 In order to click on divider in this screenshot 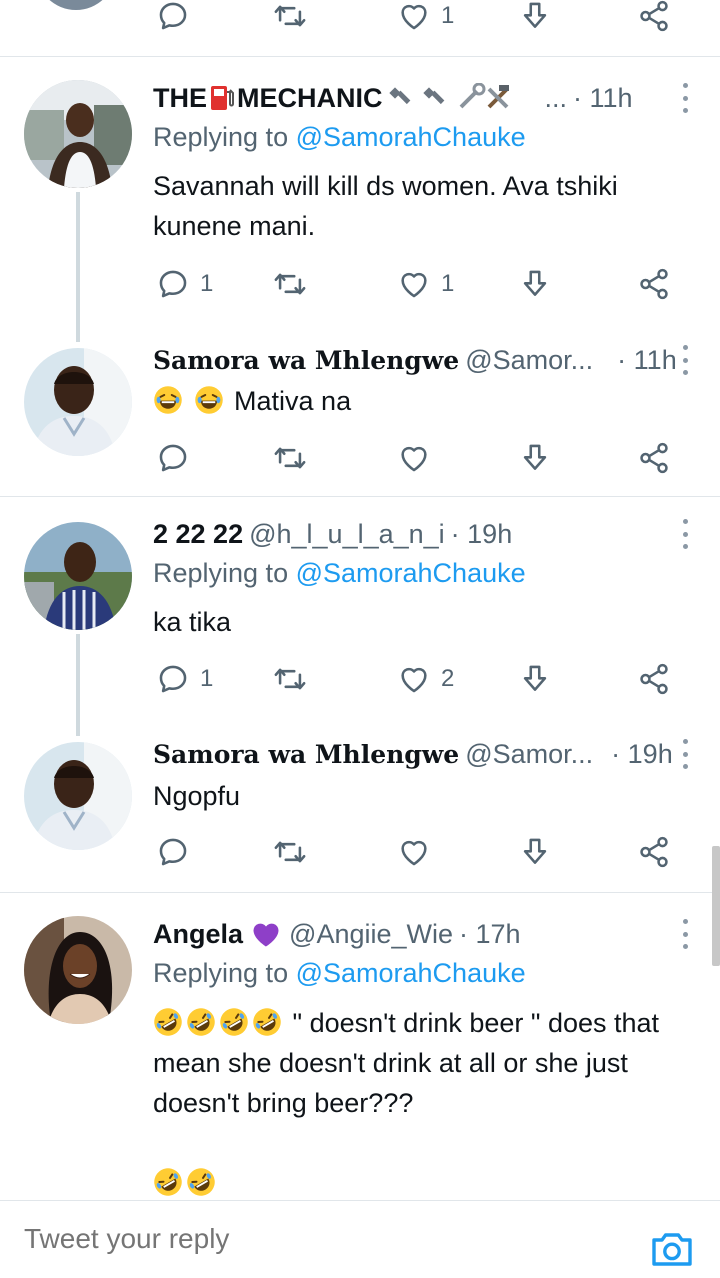, I will do `click(360, 496)`.